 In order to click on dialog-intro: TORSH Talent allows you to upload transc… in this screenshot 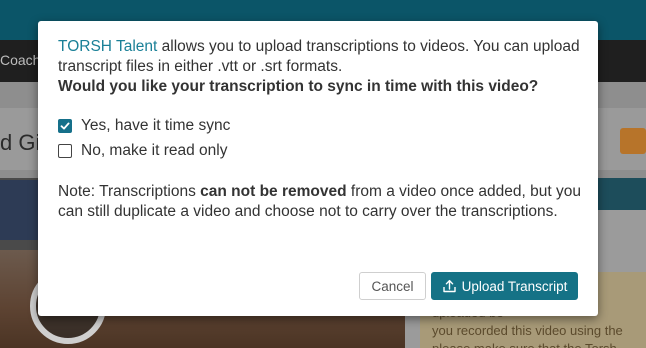, I will do `click(320, 67)`.